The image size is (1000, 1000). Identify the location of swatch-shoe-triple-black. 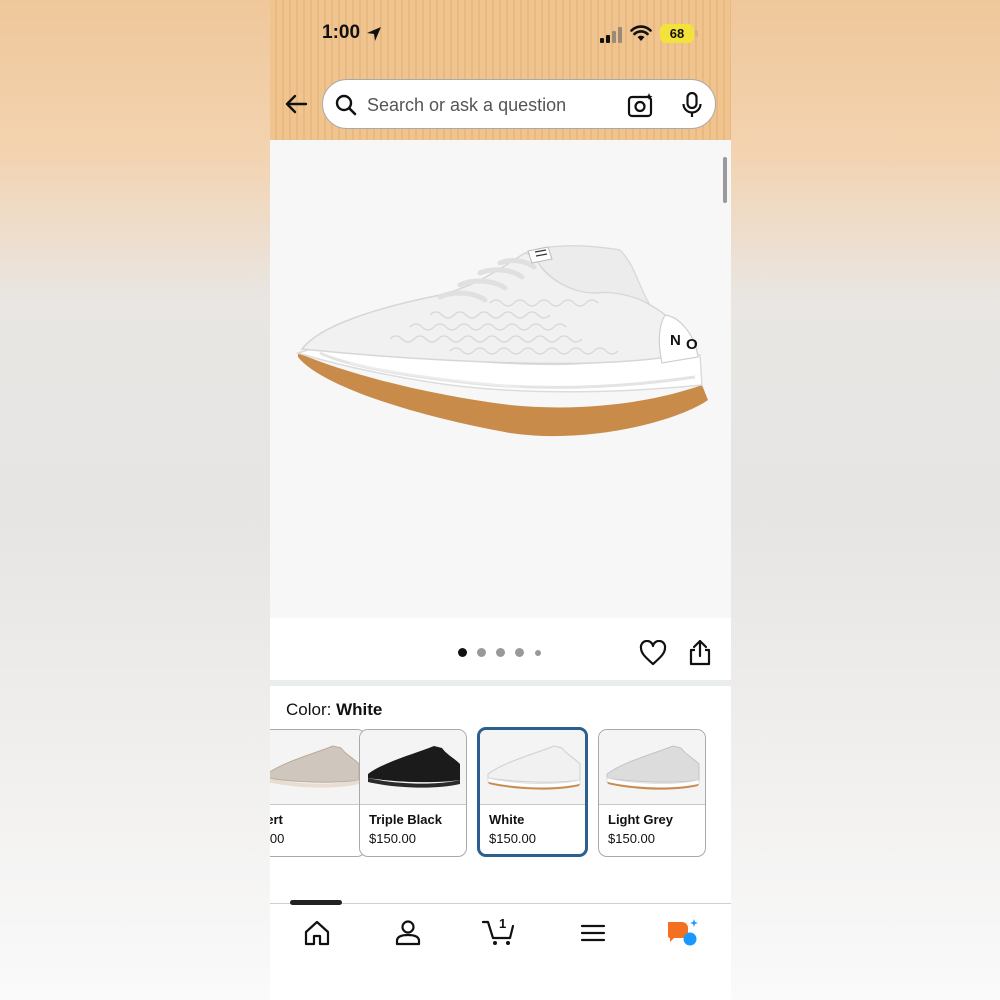
(414, 767).